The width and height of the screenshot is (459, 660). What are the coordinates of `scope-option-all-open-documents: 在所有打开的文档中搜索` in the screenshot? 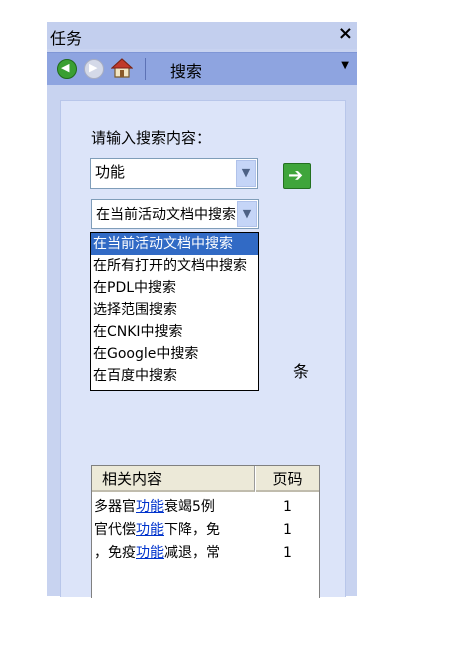 It's located at (174, 266).